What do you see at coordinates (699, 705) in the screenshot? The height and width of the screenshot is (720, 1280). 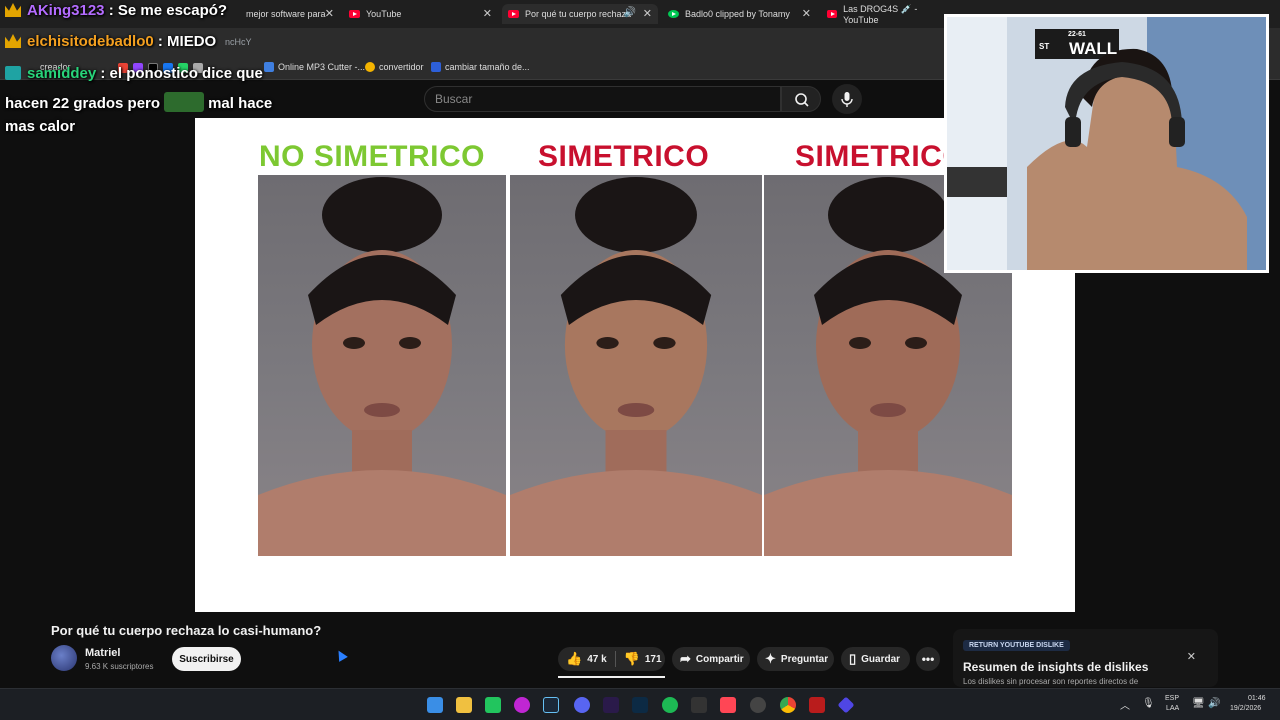 I see `app-g-icon` at bounding box center [699, 705].